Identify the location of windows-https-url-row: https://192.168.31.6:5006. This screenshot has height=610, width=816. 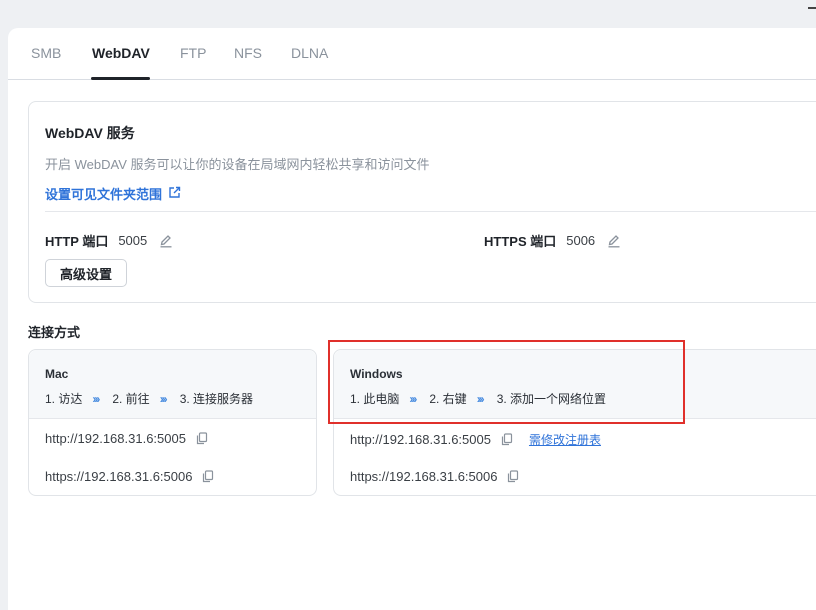
(434, 476).